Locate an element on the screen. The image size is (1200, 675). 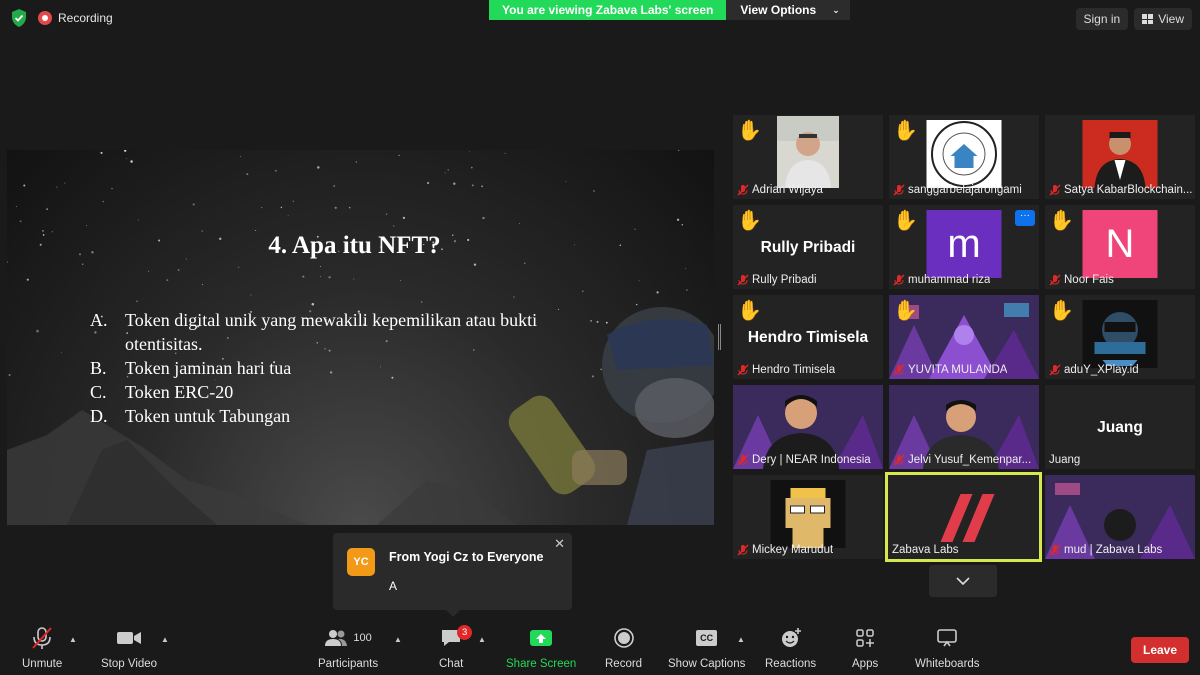
participant-name: mud | Zabava Labs is located at coordinates (1105, 550).